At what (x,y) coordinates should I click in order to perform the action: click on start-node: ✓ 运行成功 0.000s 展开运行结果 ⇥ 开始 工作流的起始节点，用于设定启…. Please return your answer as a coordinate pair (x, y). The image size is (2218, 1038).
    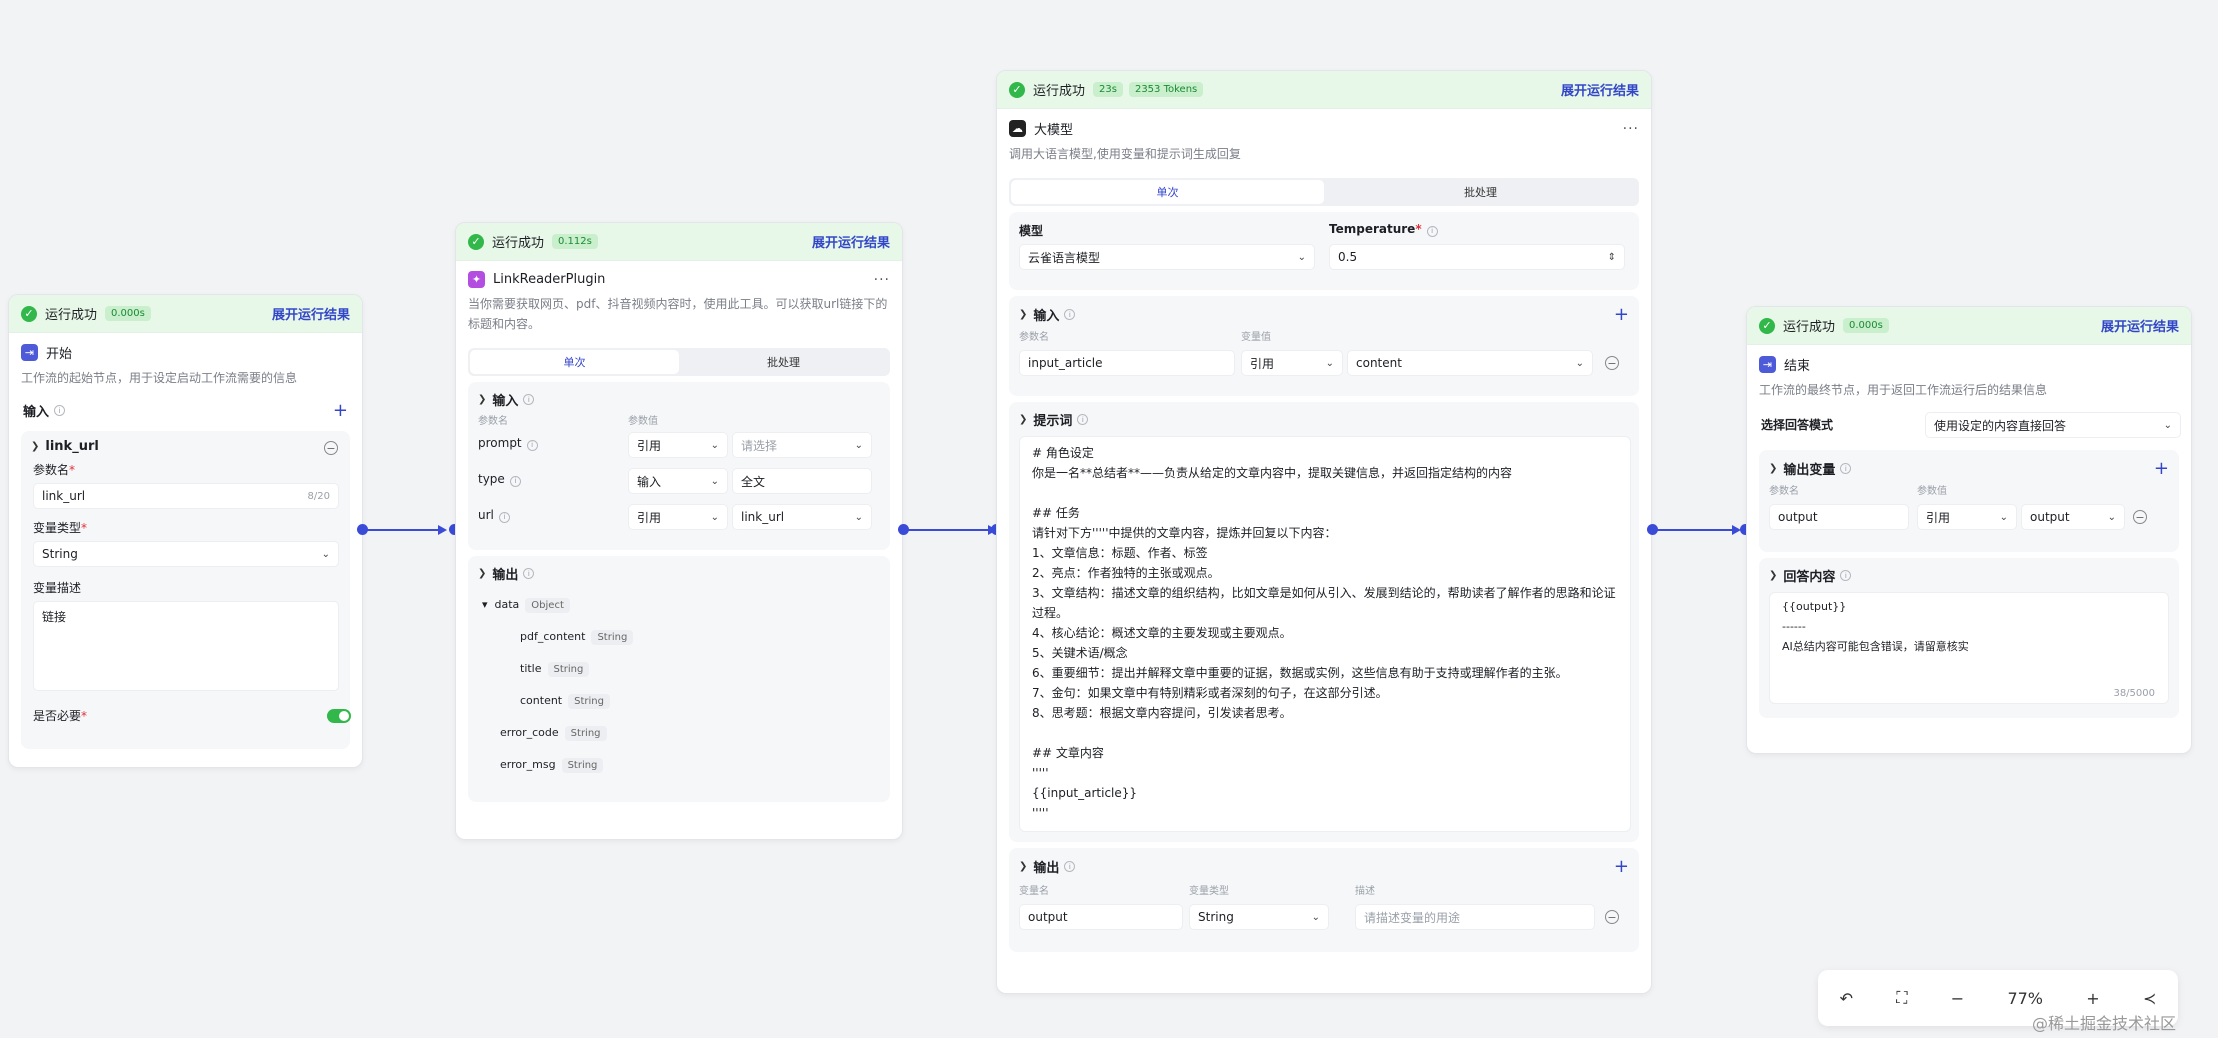
    Looking at the image, I should click on (185, 531).